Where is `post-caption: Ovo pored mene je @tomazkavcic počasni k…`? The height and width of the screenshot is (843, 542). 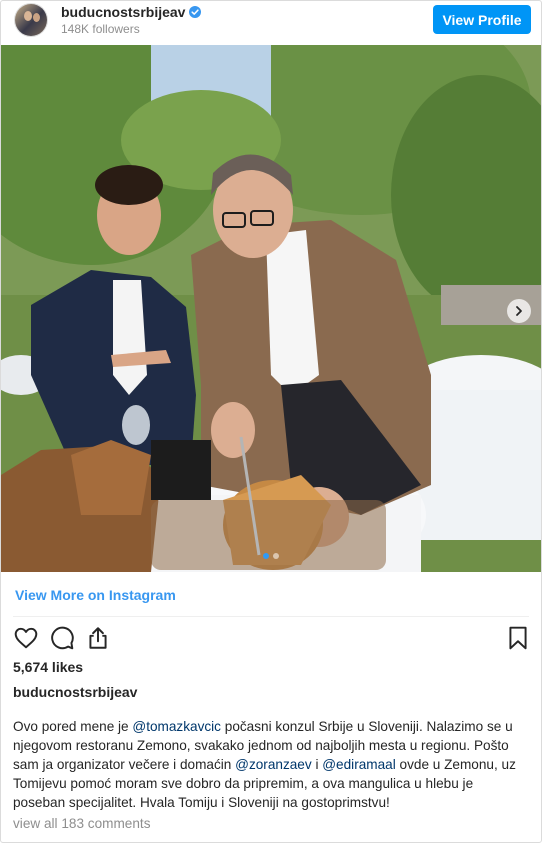
post-caption: Ovo pored mene je @tomazkavcic počasni k… is located at coordinates (269, 764).